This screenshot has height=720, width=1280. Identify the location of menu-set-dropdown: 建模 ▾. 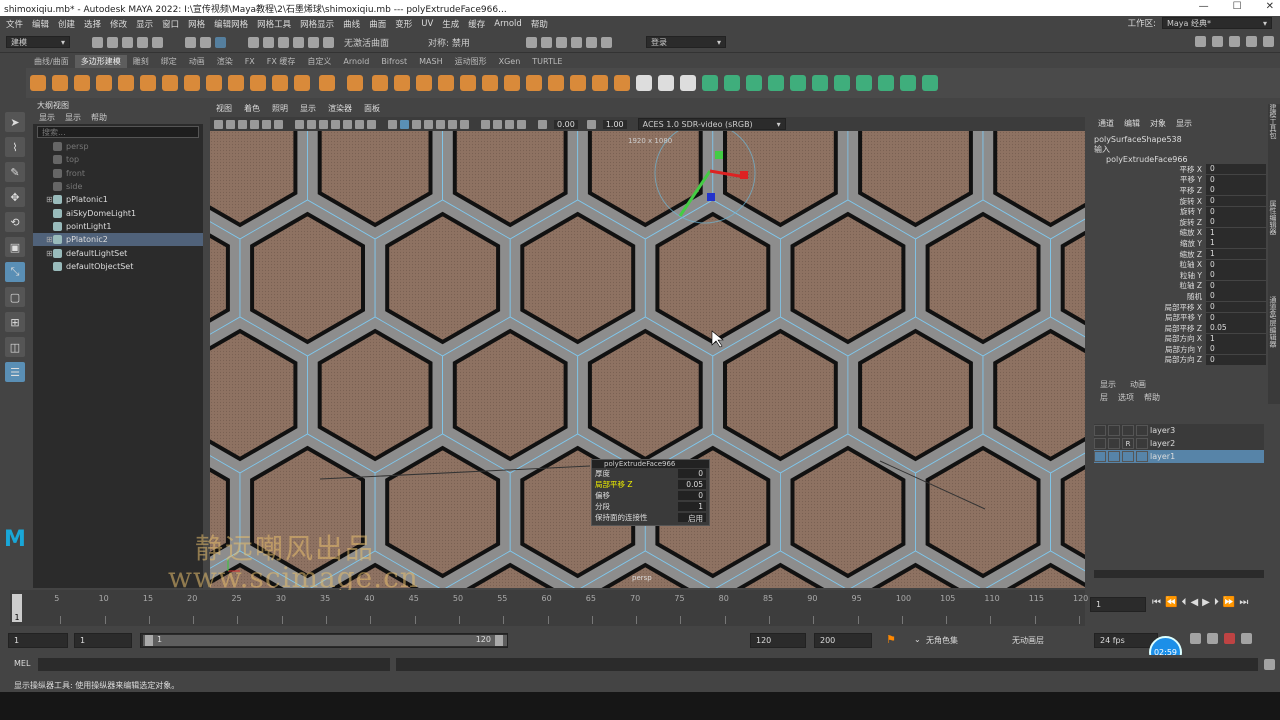
(38, 42).